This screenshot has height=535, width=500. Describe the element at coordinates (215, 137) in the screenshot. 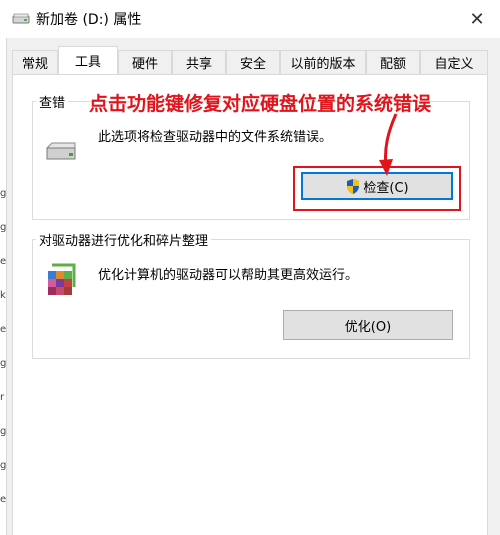

I see `error-check-description: 此选项将检查驱动器中的文件系统错误。` at that location.